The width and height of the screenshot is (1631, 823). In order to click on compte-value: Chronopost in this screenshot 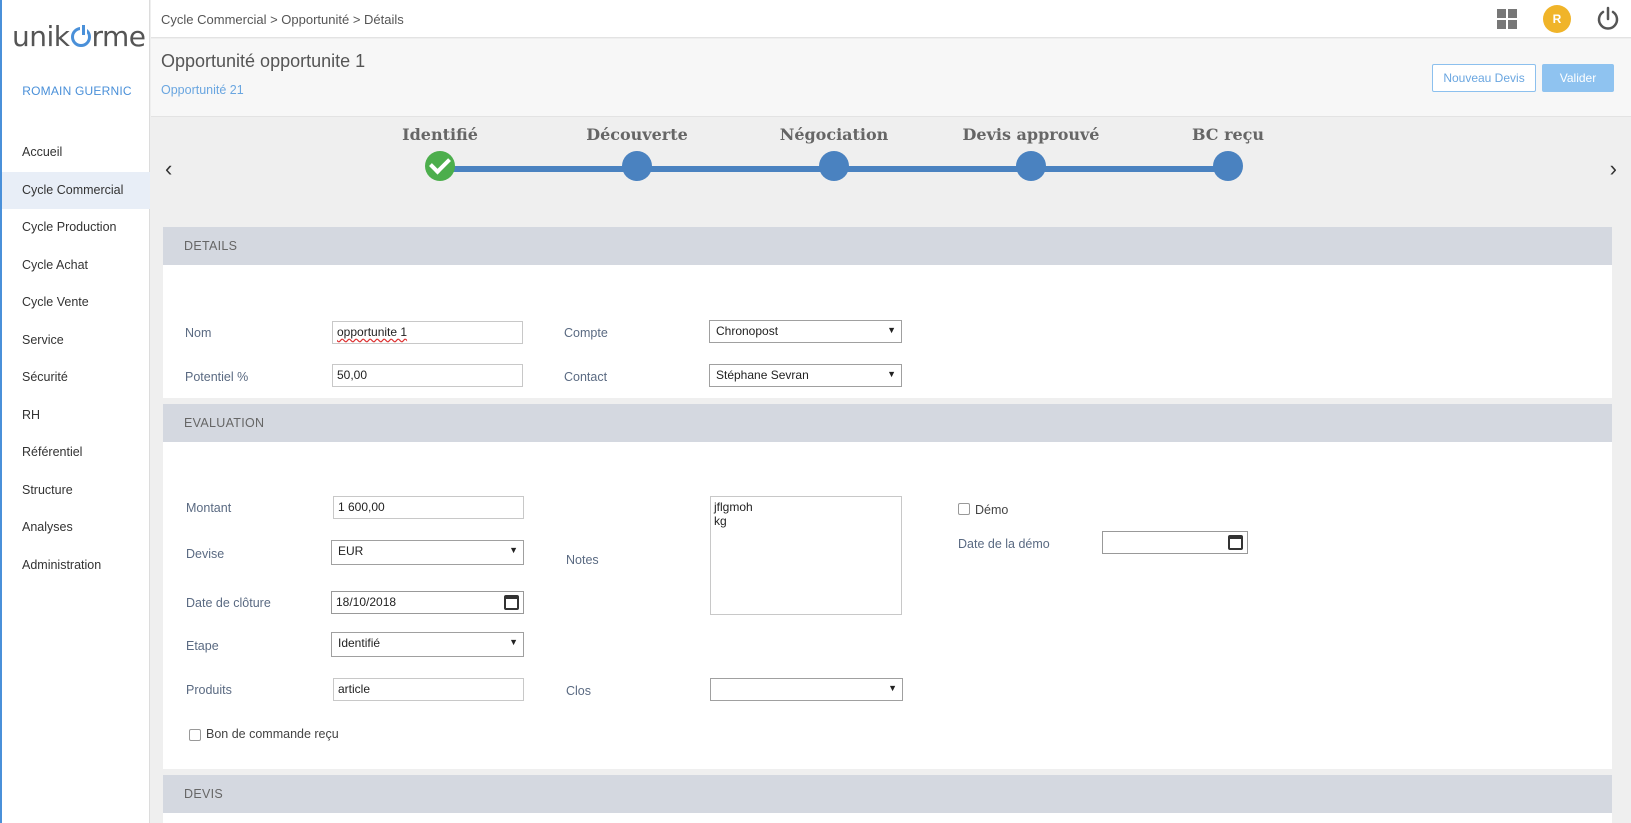, I will do `click(747, 331)`.